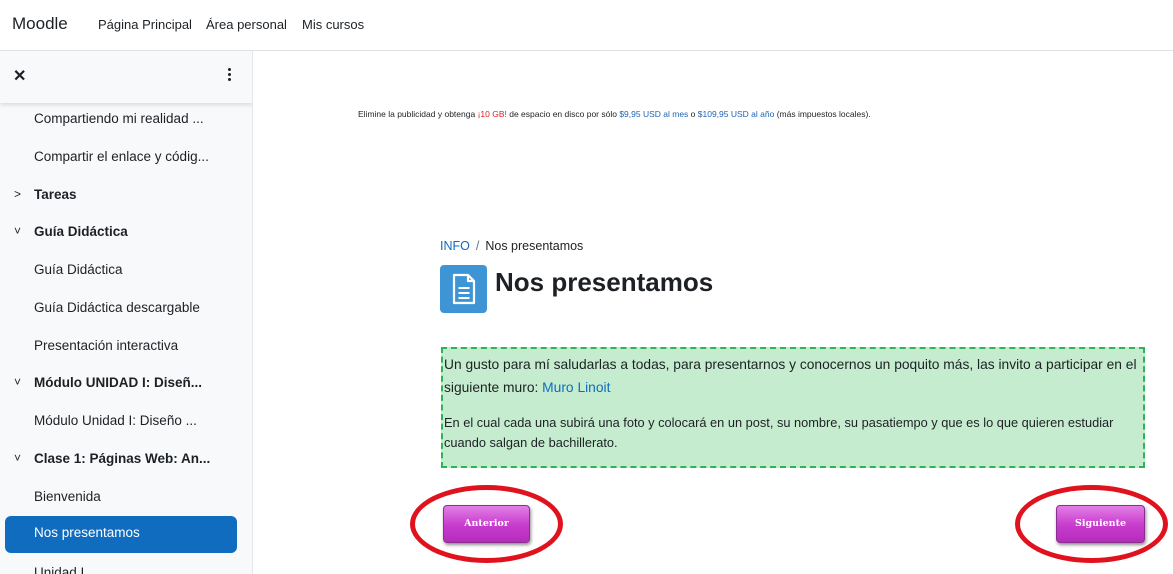 Image resolution: width=1173 pixels, height=574 pixels. Describe the element at coordinates (576, 387) in the screenshot. I see `muro-linoit-link: Muro Linoit` at that location.